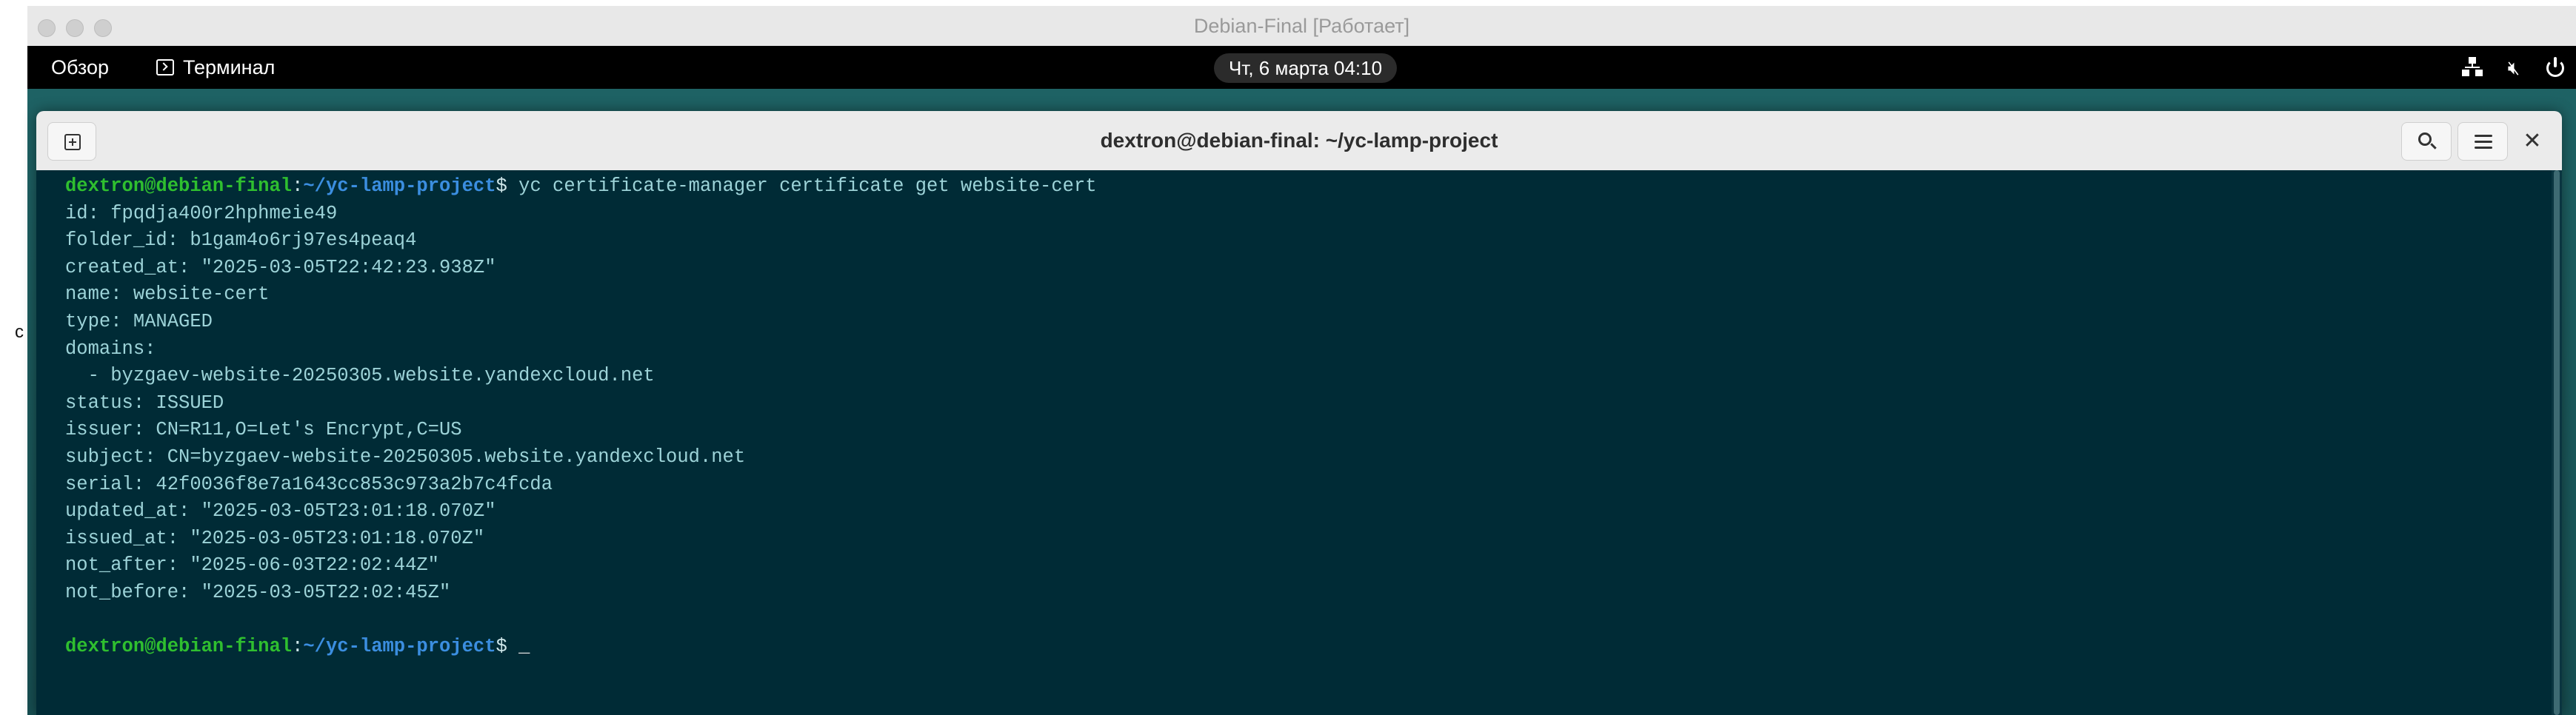  I want to click on network-icon, so click(2472, 67).